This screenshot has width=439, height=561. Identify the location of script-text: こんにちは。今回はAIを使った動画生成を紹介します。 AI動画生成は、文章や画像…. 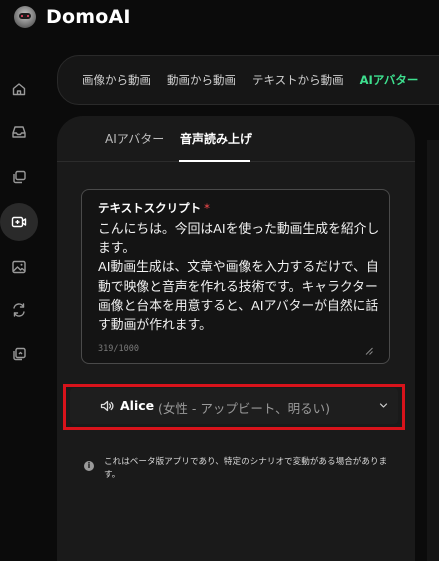
(239, 277).